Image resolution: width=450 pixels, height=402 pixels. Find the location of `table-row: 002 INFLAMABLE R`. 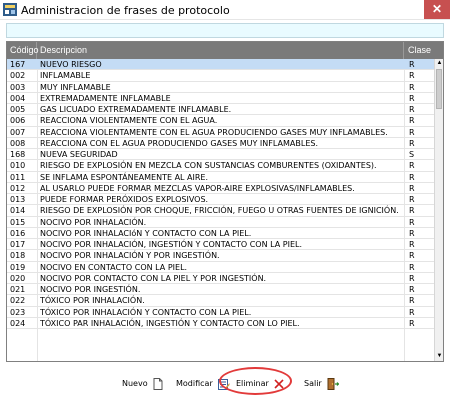

table-row: 002 INFLAMABLE R is located at coordinates (220, 76).